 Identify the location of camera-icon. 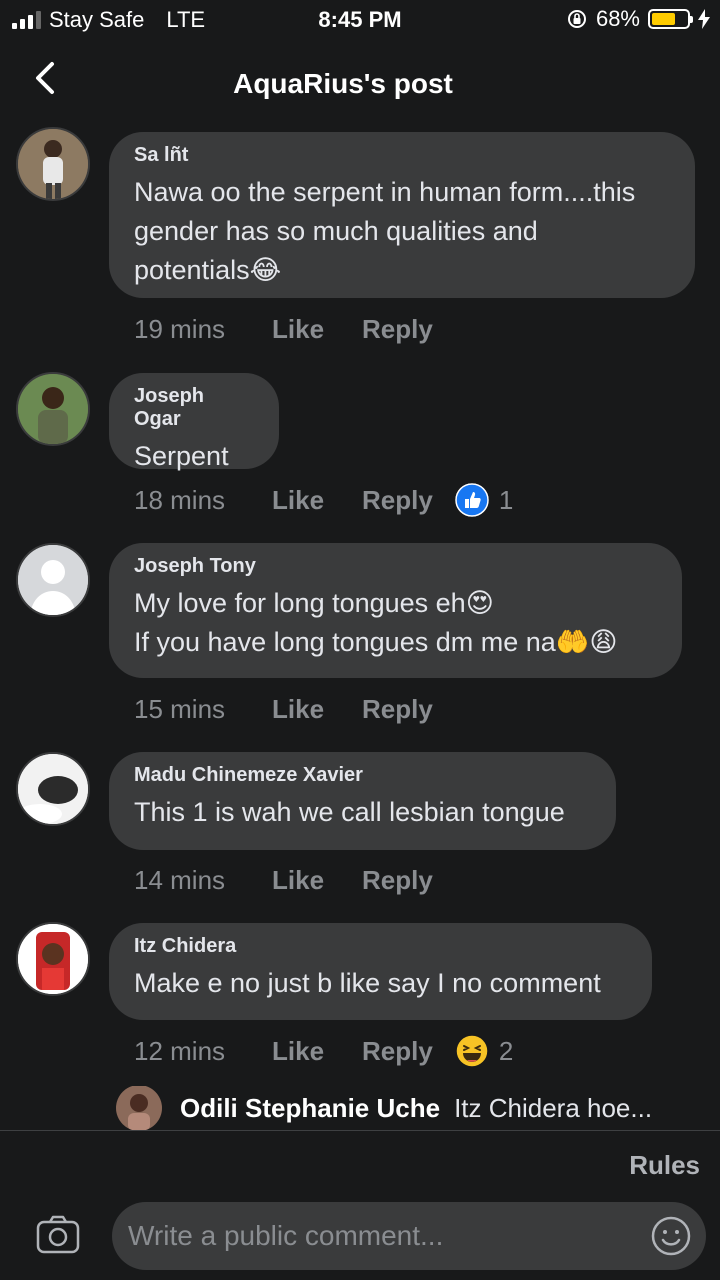
(58, 1234).